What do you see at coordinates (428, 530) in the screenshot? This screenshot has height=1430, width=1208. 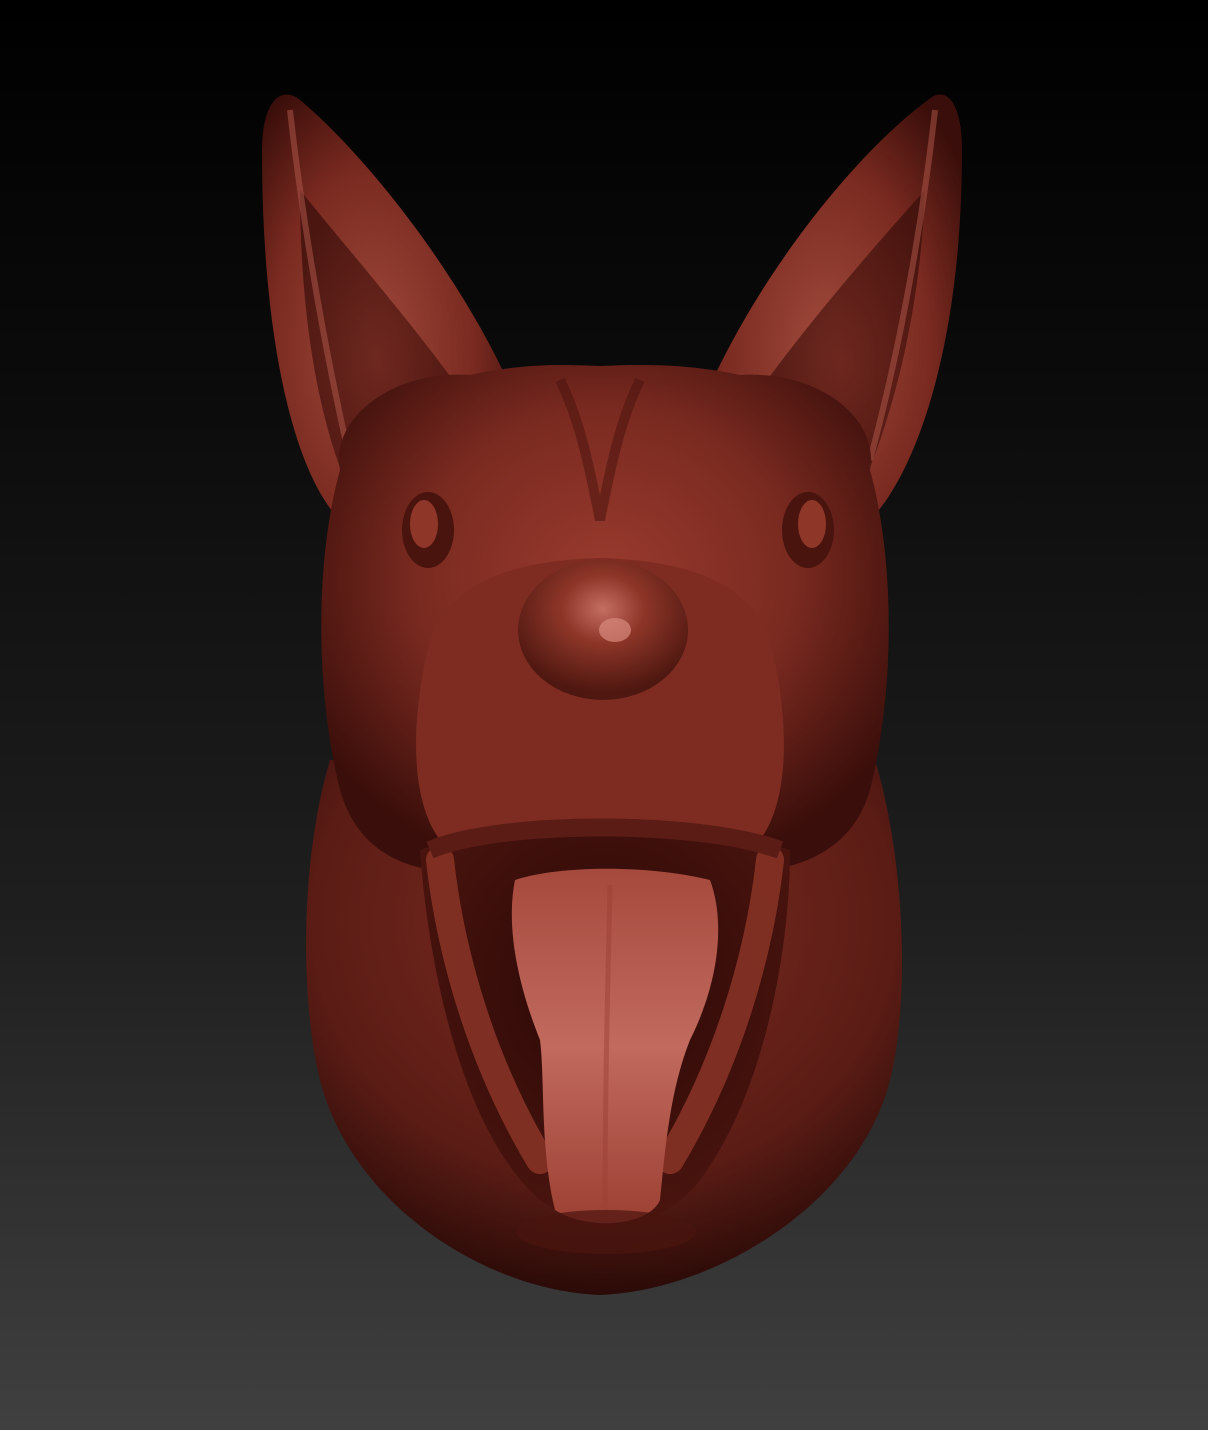 I see `left-eye` at bounding box center [428, 530].